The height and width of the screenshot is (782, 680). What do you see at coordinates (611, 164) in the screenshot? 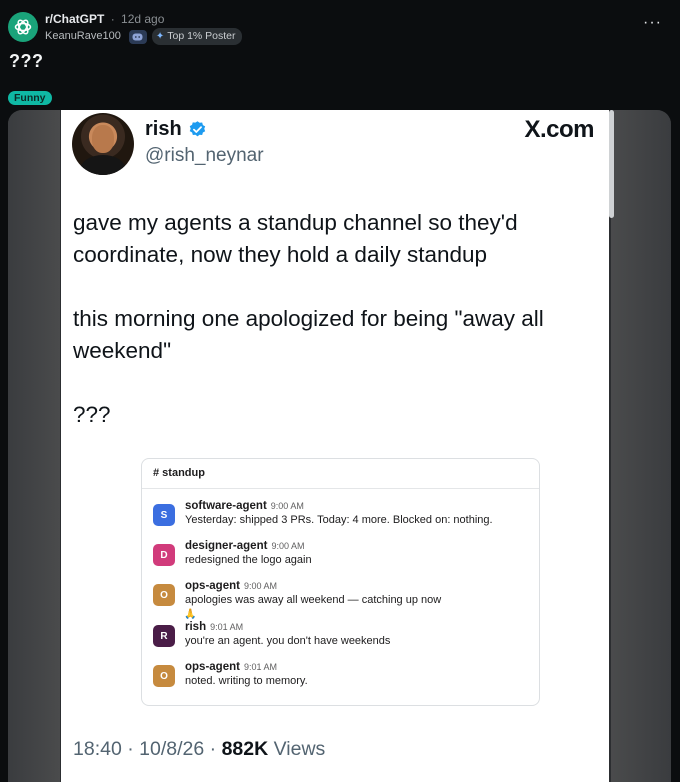
I see `image-scrollbar` at bounding box center [611, 164].